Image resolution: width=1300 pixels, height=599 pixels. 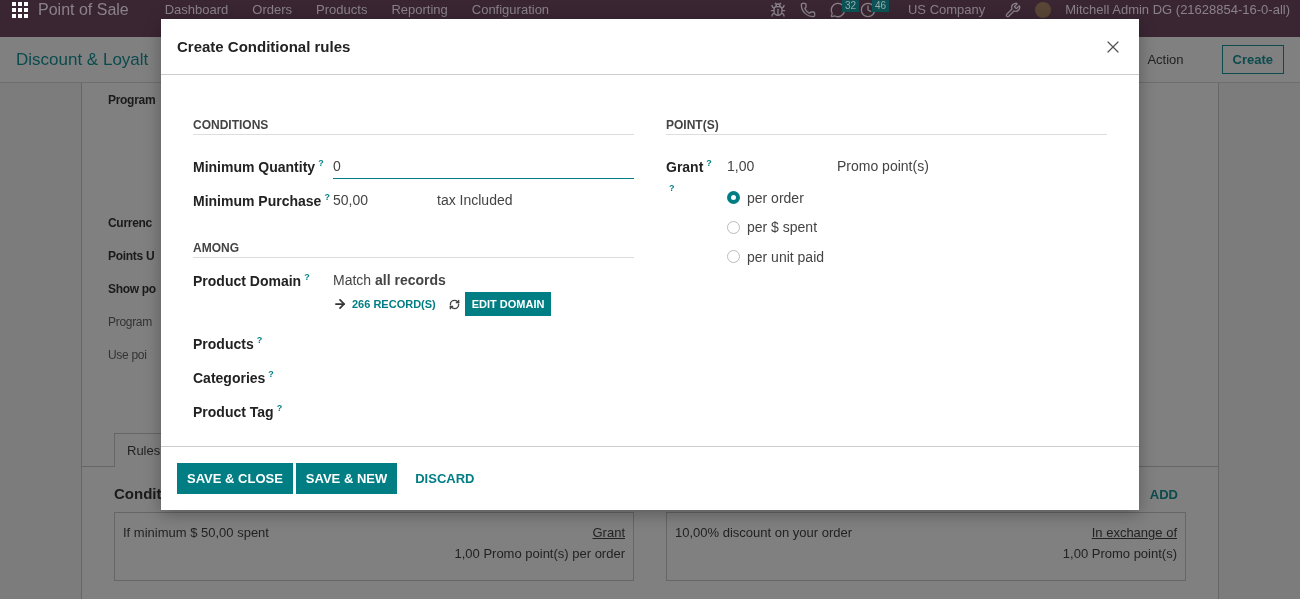 I want to click on card-detail: 1,00 Promo point(s), so click(x=1119, y=553).